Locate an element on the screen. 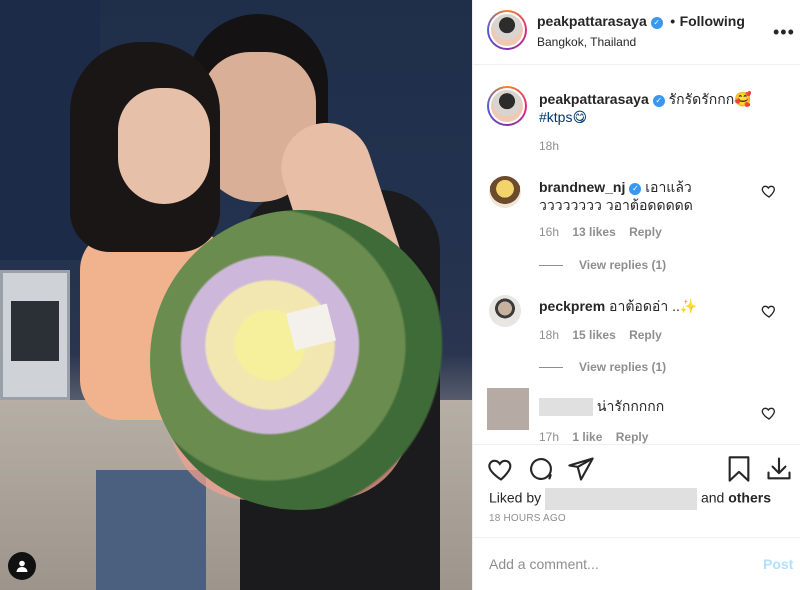 The width and height of the screenshot is (800, 590). comment-username: brandnew_nj is located at coordinates (582, 187).